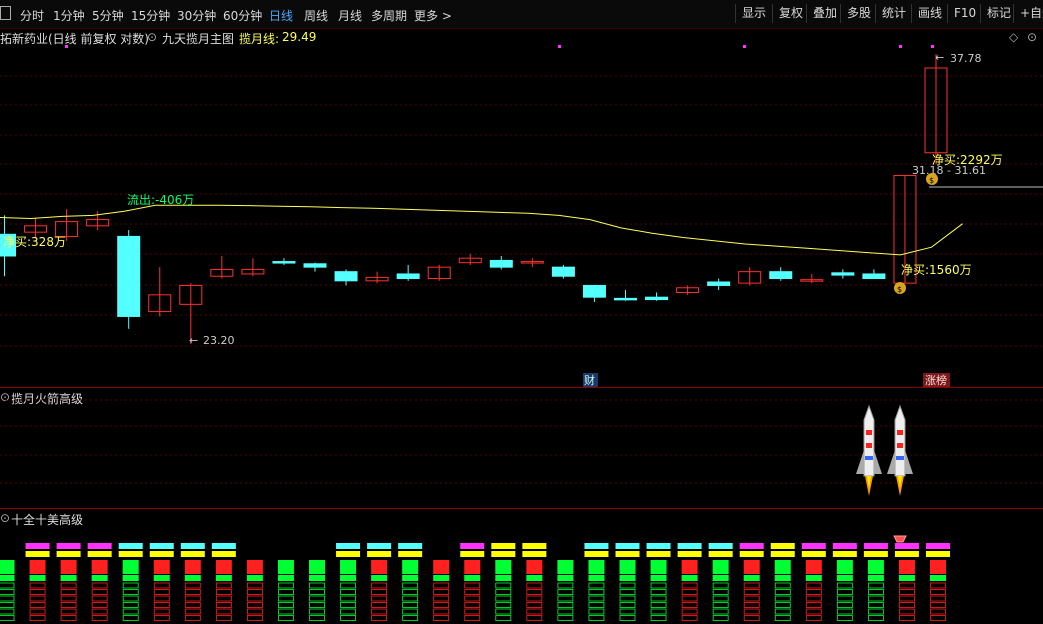 The image size is (1043, 624). Describe the element at coordinates (929, 13) in the screenshot. I see `draw-line-button: 画线` at that location.